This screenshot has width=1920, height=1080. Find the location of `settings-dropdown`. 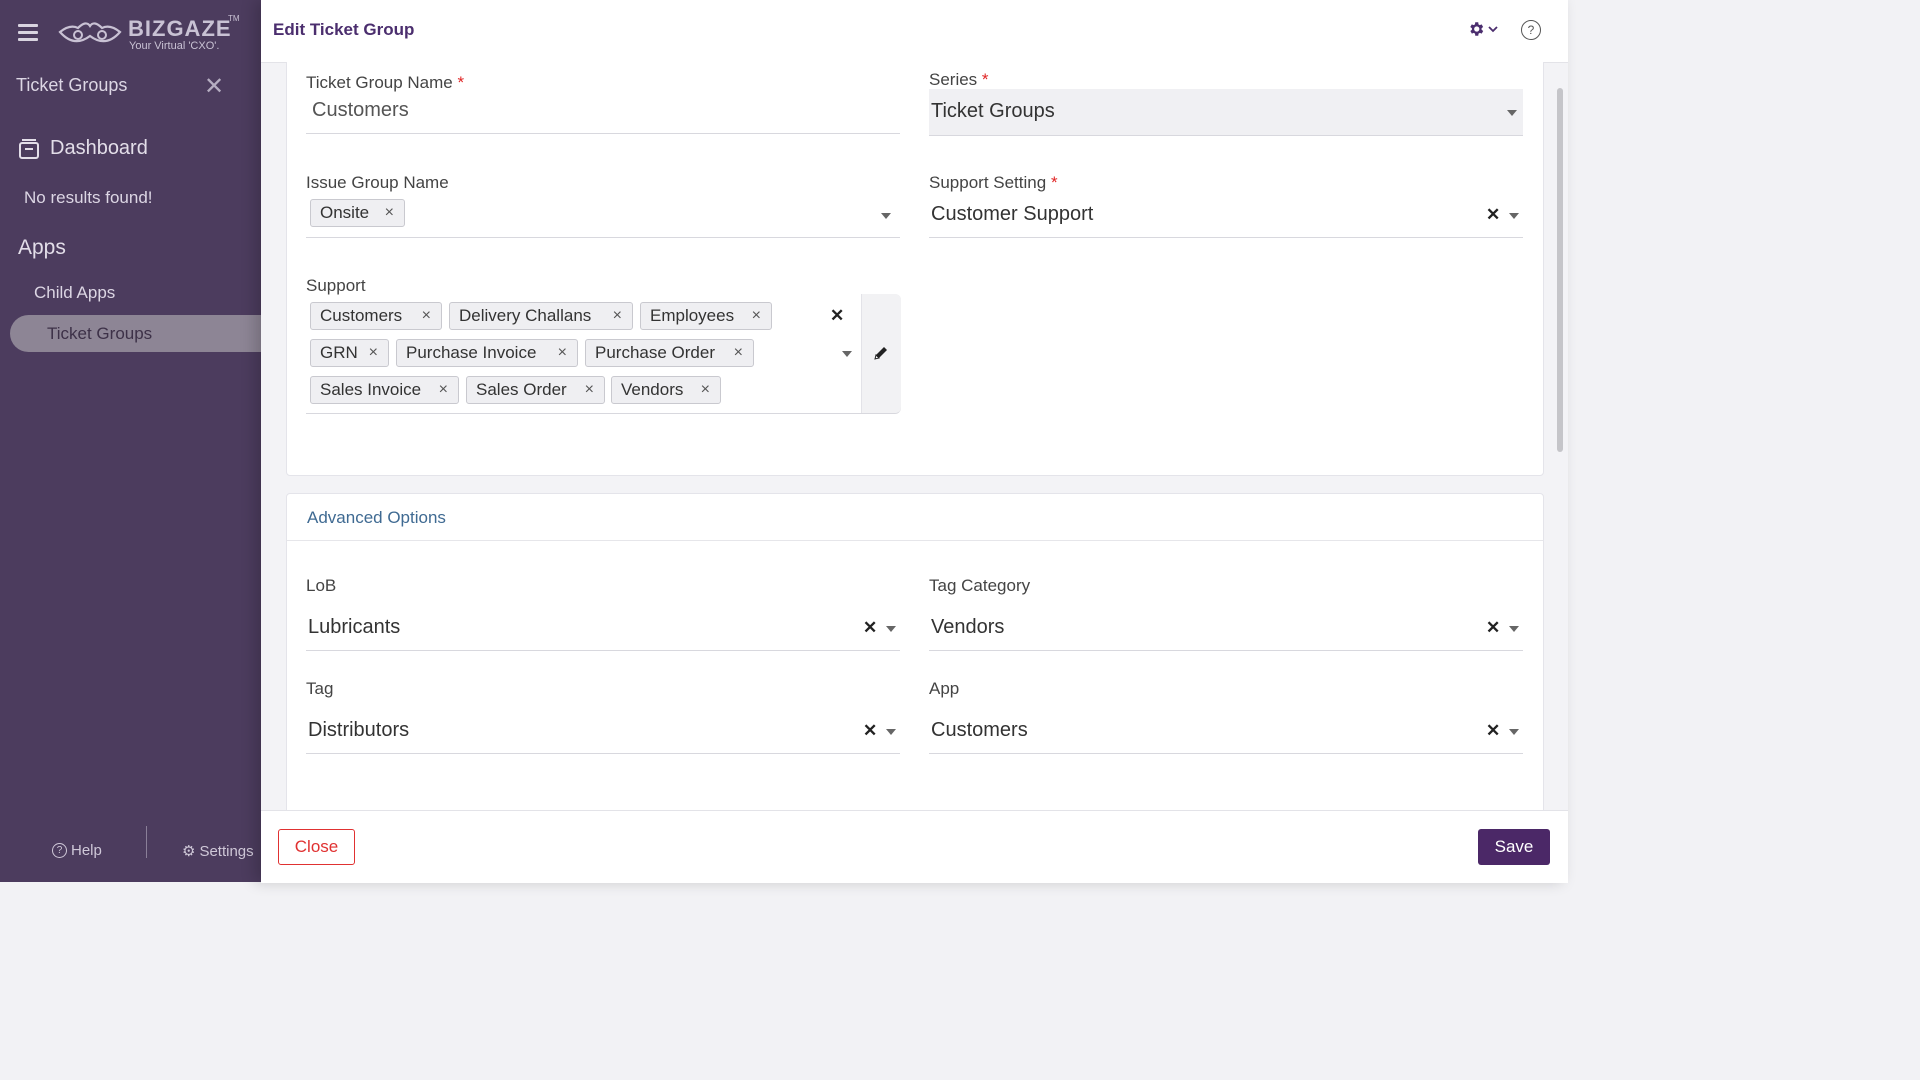

settings-dropdown is located at coordinates (1483, 29).